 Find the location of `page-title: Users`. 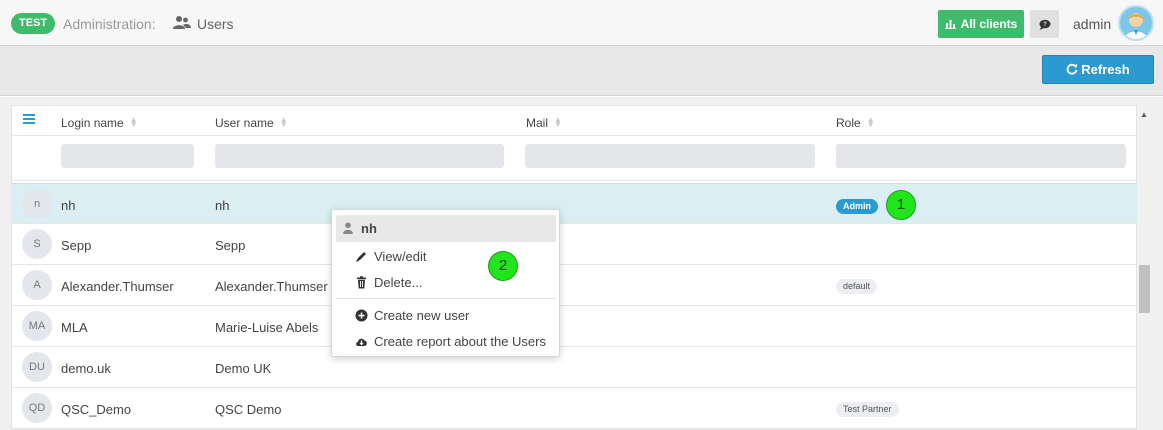

page-title: Users is located at coordinates (215, 24).